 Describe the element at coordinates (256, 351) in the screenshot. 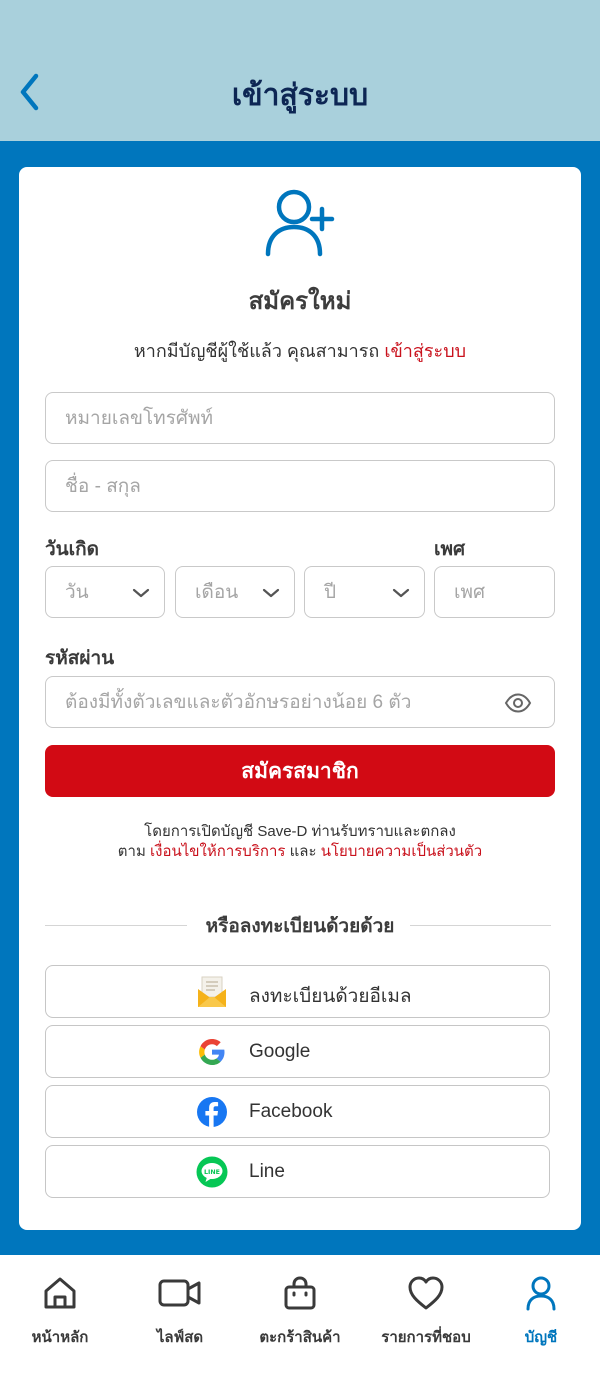

I see `login-hint-text: หากมีบัญชีผู้ใช้แล้ว คุณสามารถ` at that location.